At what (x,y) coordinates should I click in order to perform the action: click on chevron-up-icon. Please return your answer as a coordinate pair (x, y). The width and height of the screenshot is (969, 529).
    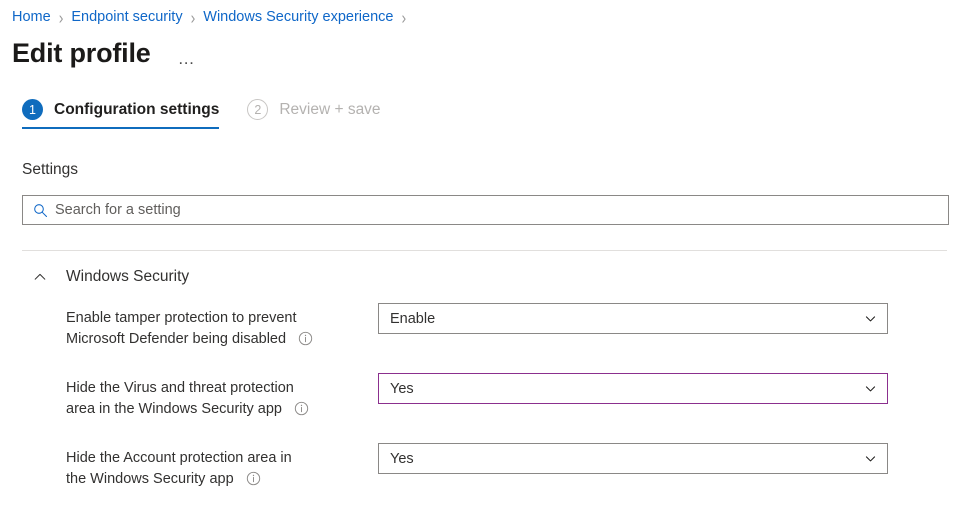
    Looking at the image, I should click on (40, 277).